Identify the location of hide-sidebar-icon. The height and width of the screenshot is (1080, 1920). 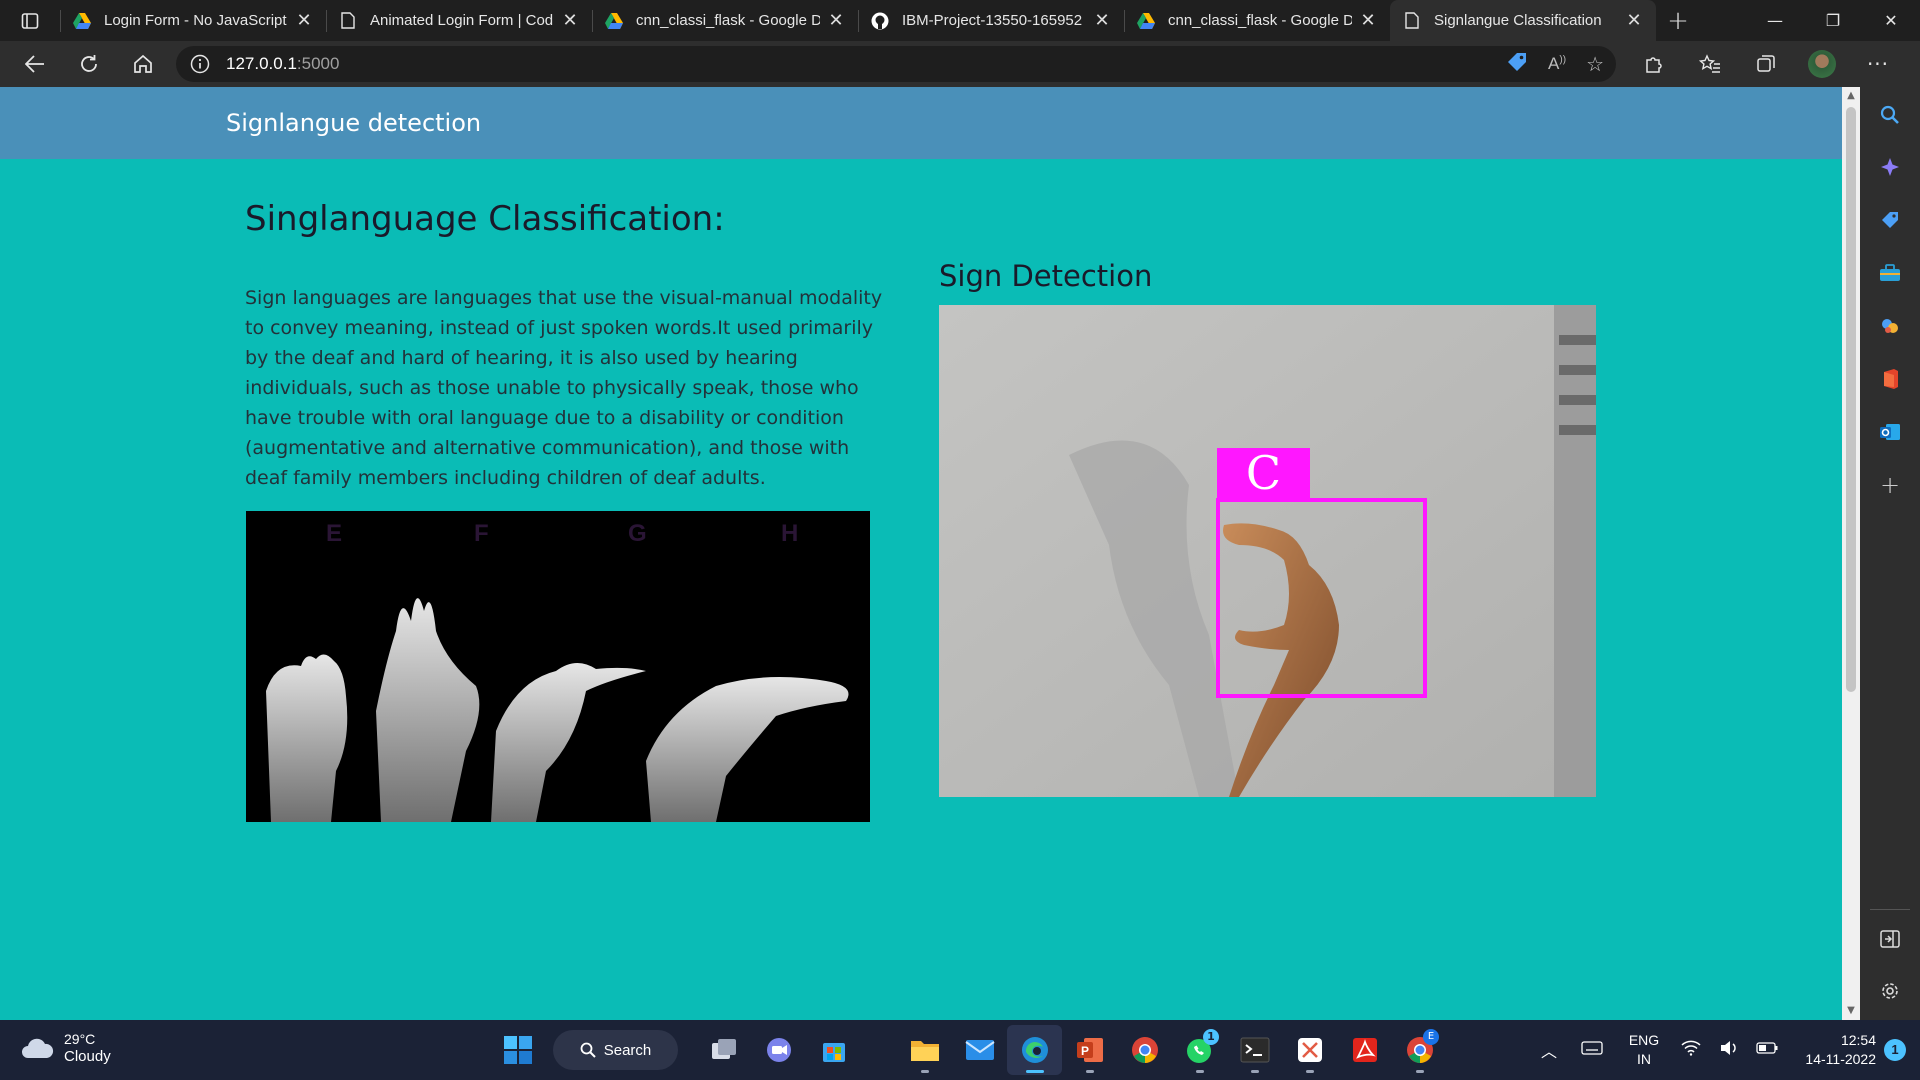
(1890, 939).